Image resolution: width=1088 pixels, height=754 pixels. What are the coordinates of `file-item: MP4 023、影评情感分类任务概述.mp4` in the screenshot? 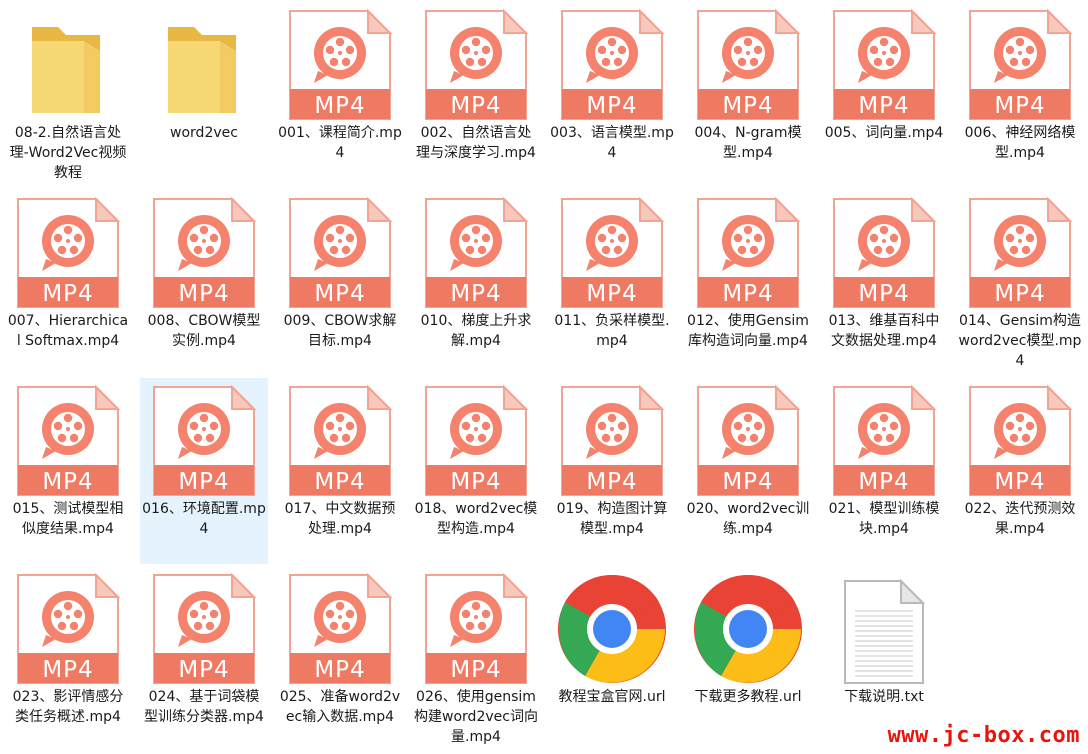 It's located at (68, 659).